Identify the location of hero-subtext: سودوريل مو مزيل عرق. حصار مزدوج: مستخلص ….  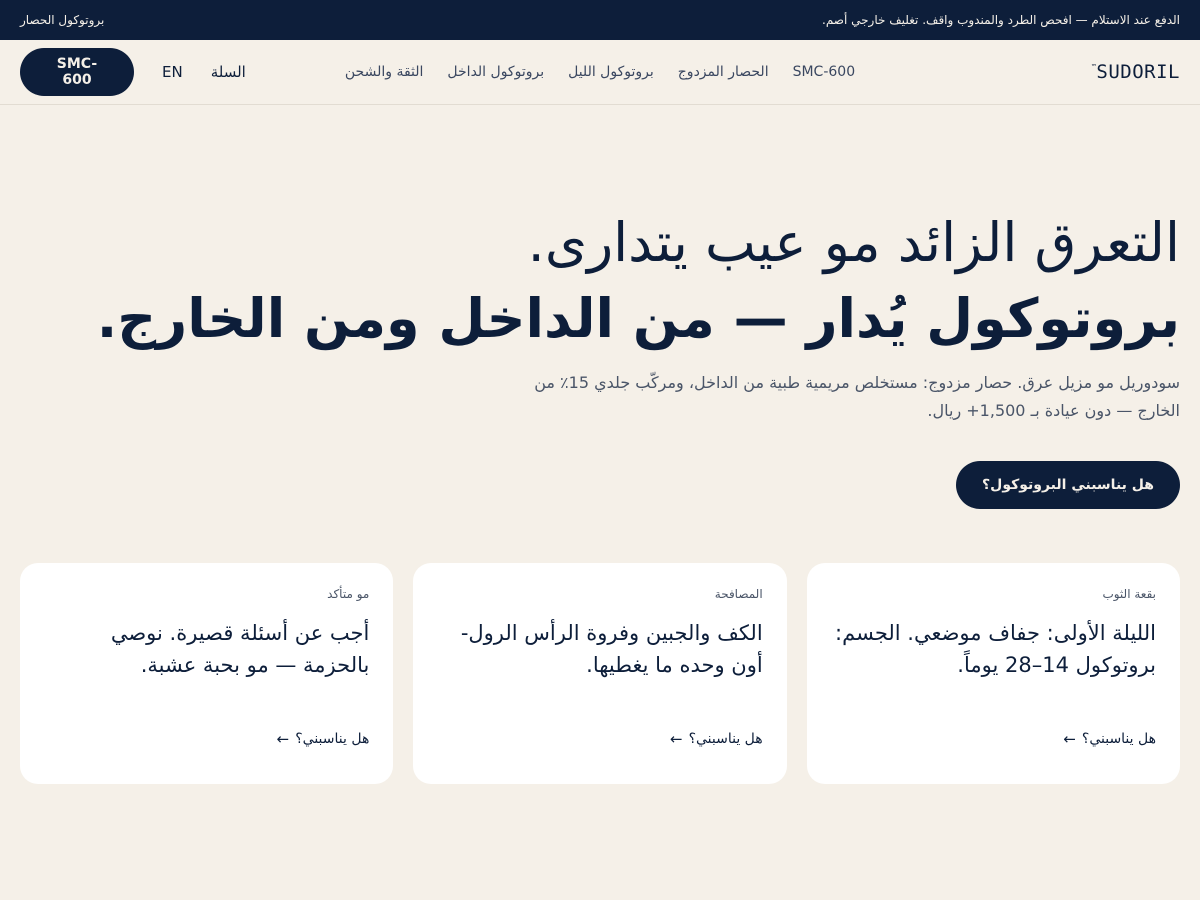
(857, 396).